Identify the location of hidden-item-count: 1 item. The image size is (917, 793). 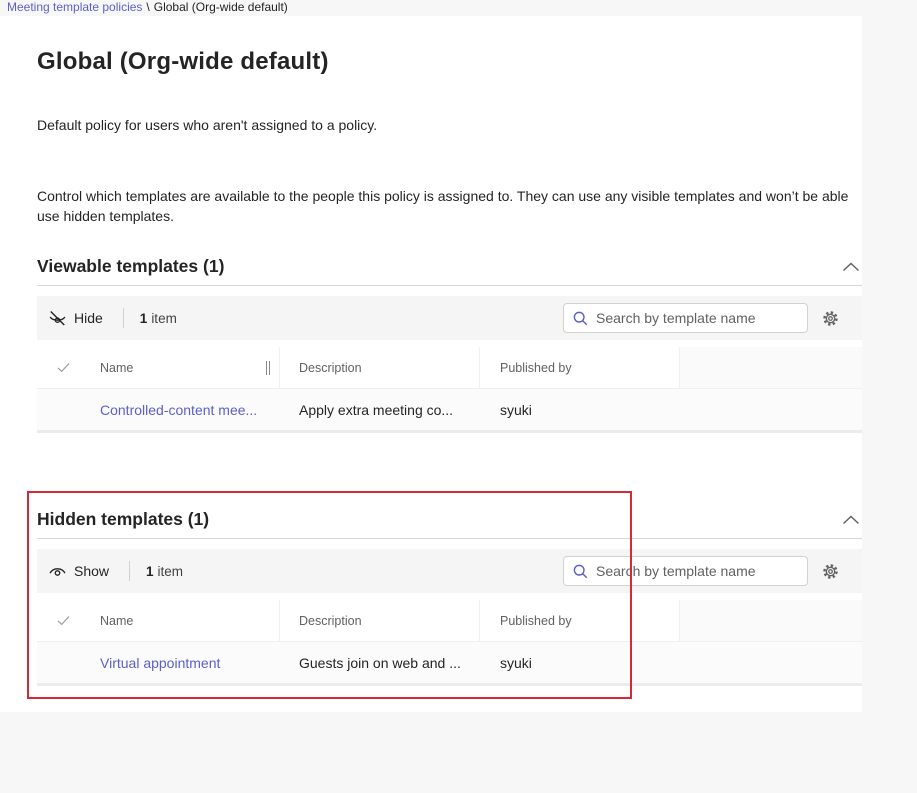
(164, 571).